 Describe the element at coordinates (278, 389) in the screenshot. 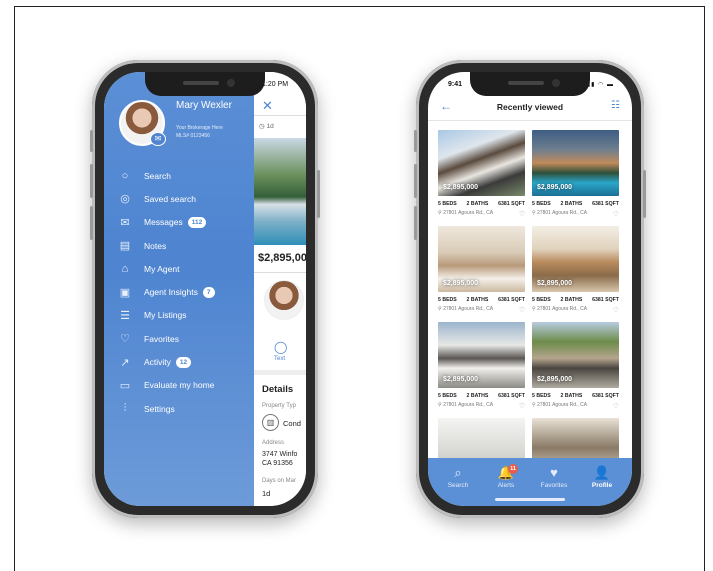

I see `details-heading: Details` at that location.